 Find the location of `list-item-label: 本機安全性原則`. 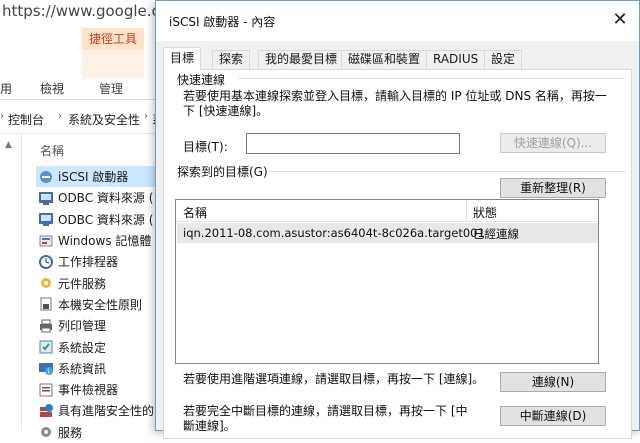

list-item-label: 本機安全性原則 is located at coordinates (100, 304).